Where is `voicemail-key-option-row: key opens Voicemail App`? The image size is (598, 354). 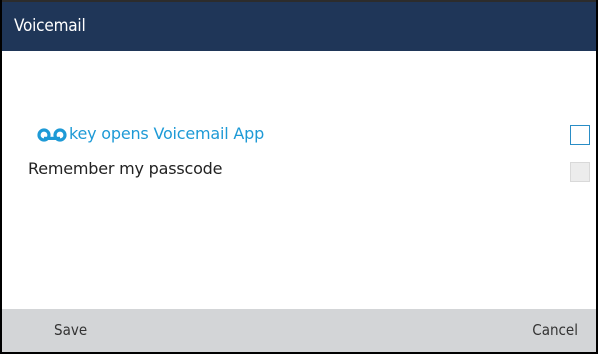 voicemail-key-option-row: key opens Voicemail App is located at coordinates (299, 136).